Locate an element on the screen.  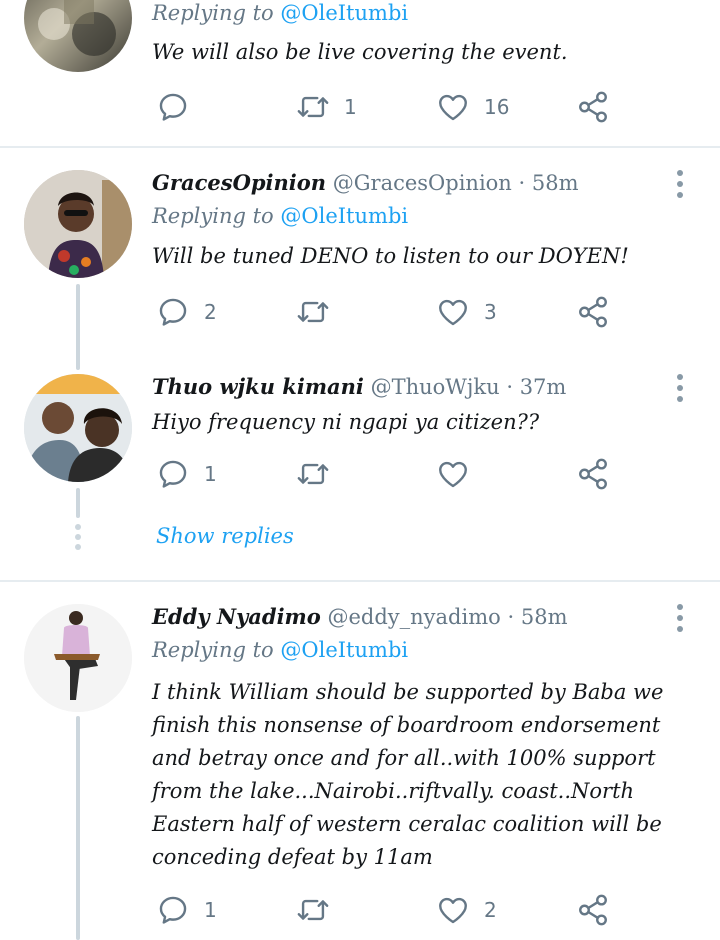
reply-button: 2 is located at coordinates (186, 312).